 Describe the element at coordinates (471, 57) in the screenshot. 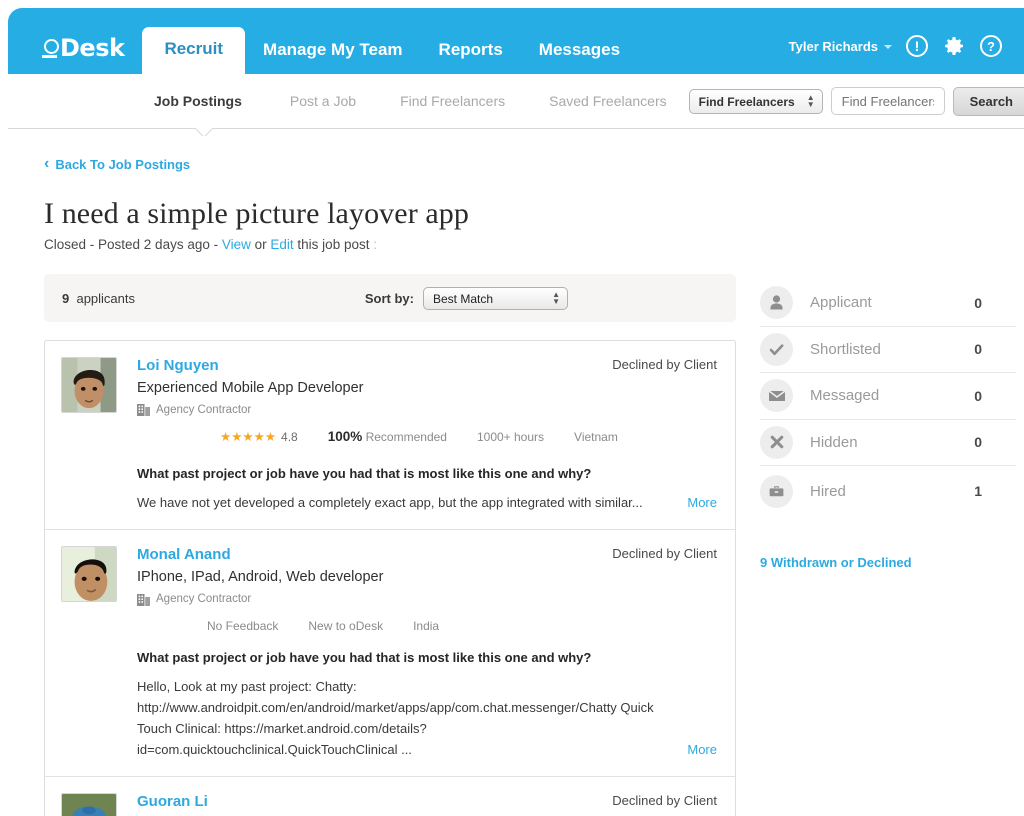

I see `nav-item-reports: Reports` at that location.